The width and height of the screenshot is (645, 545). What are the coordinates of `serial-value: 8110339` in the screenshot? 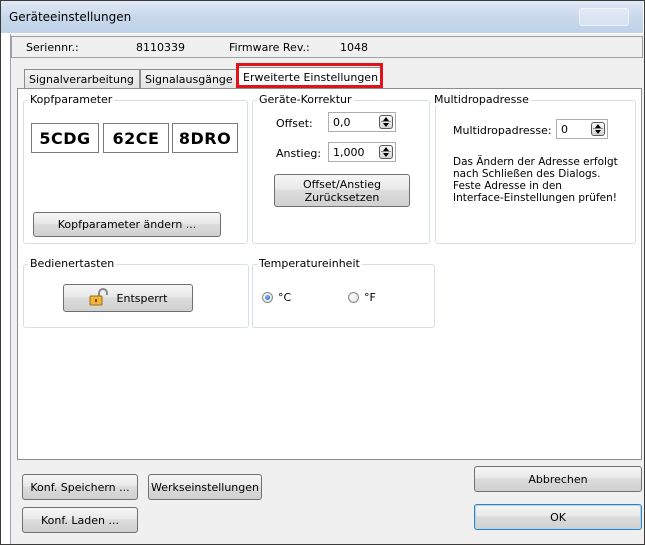 It's located at (160, 47).